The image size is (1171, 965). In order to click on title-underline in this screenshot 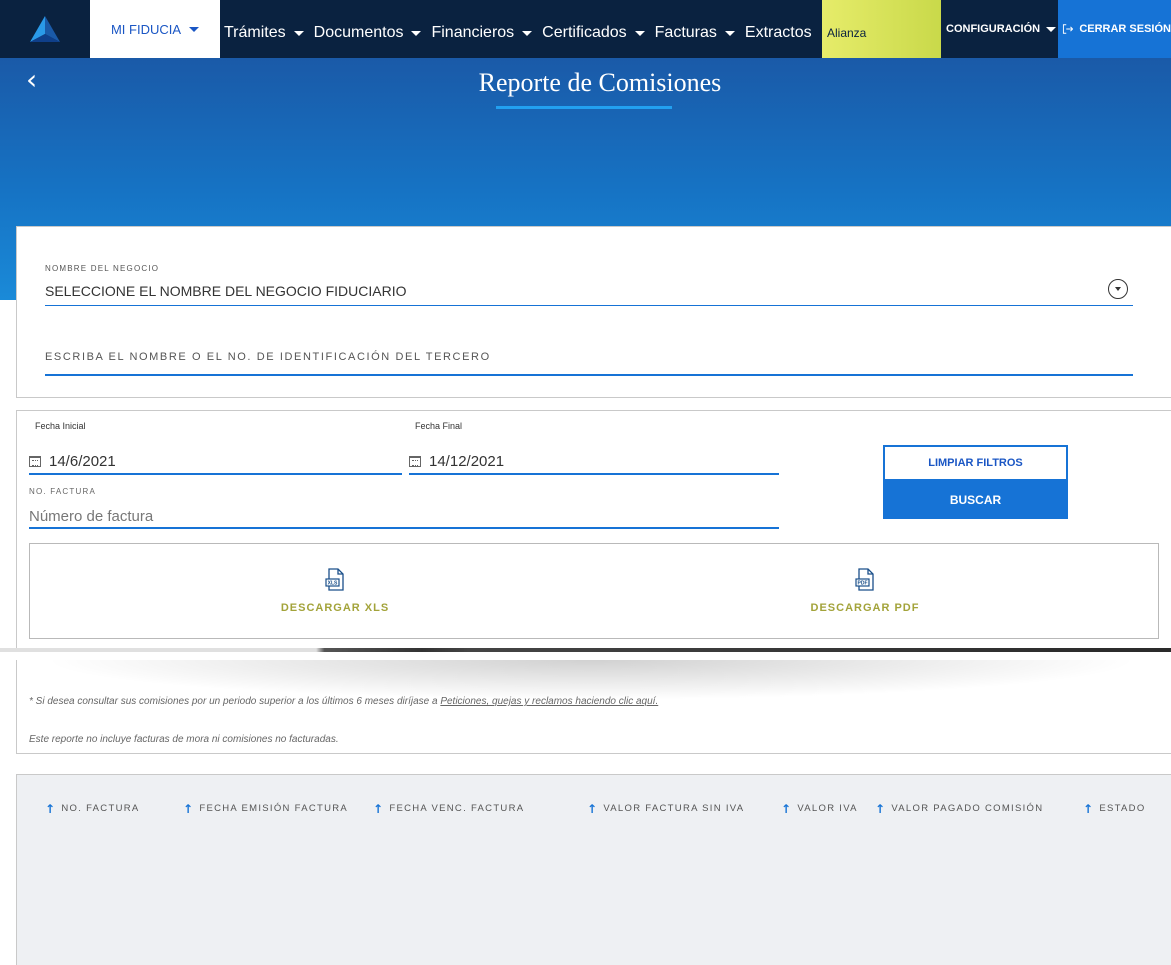, I will do `click(584, 107)`.